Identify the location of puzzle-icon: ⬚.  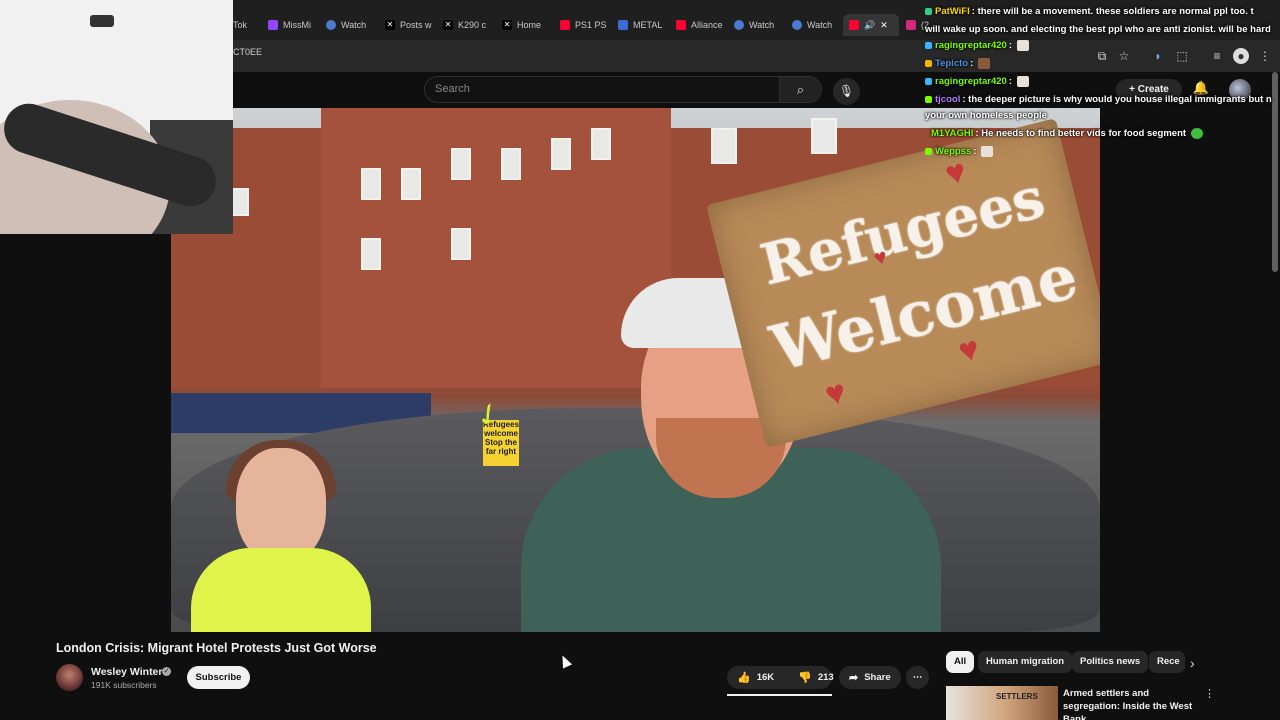
(1182, 56).